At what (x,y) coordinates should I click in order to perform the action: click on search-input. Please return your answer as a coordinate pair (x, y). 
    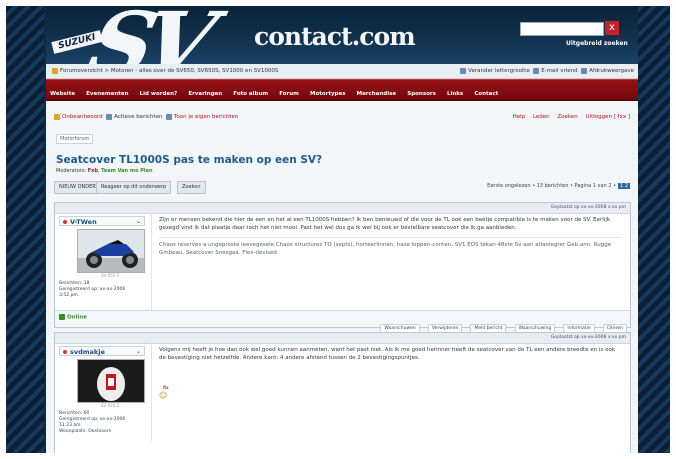
    Looking at the image, I should click on (562, 29).